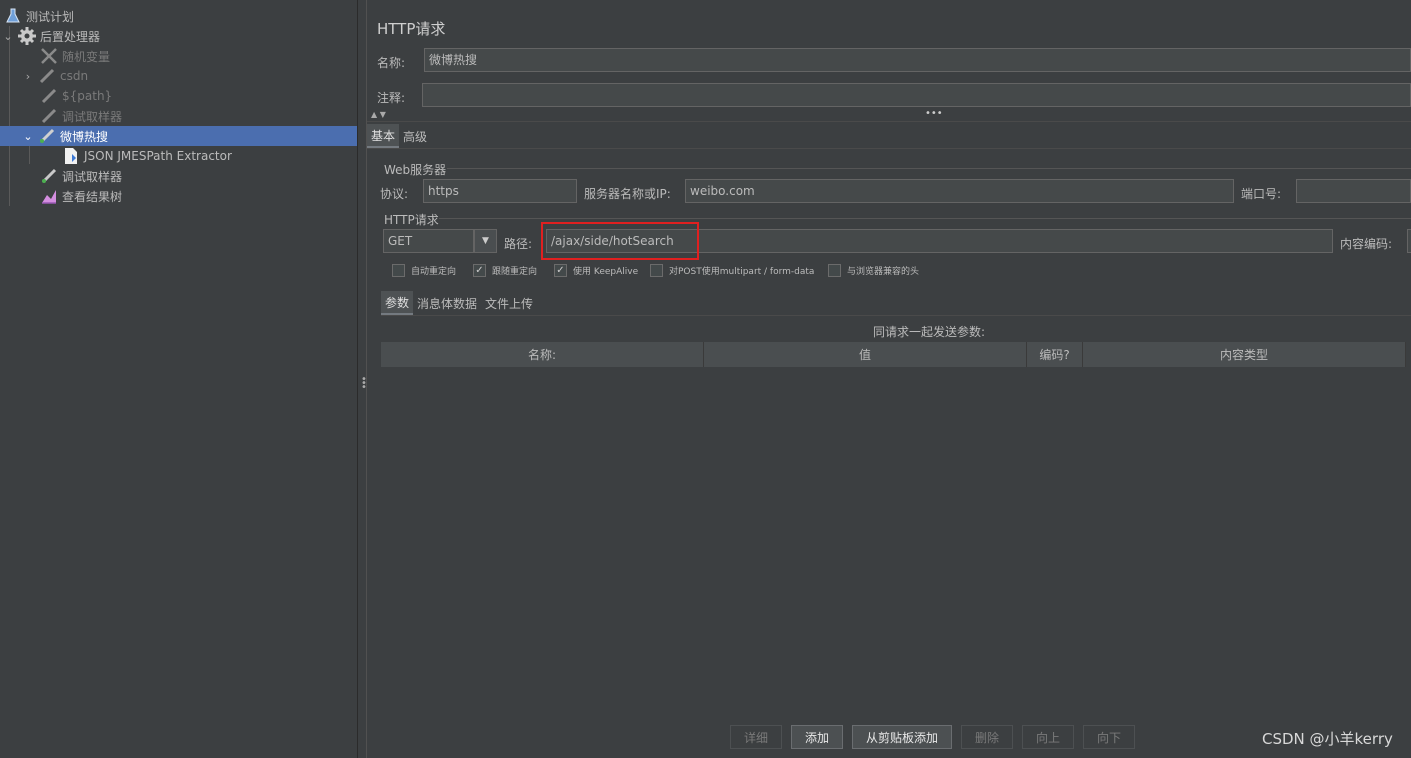  I want to click on auto-redirect-checkbox: 自动重定向, so click(424, 270).